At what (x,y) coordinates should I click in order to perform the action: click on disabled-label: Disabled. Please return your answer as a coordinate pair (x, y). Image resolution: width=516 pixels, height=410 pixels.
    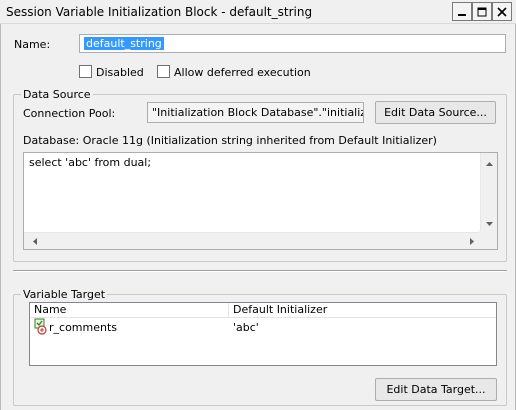
    Looking at the image, I should click on (120, 72).